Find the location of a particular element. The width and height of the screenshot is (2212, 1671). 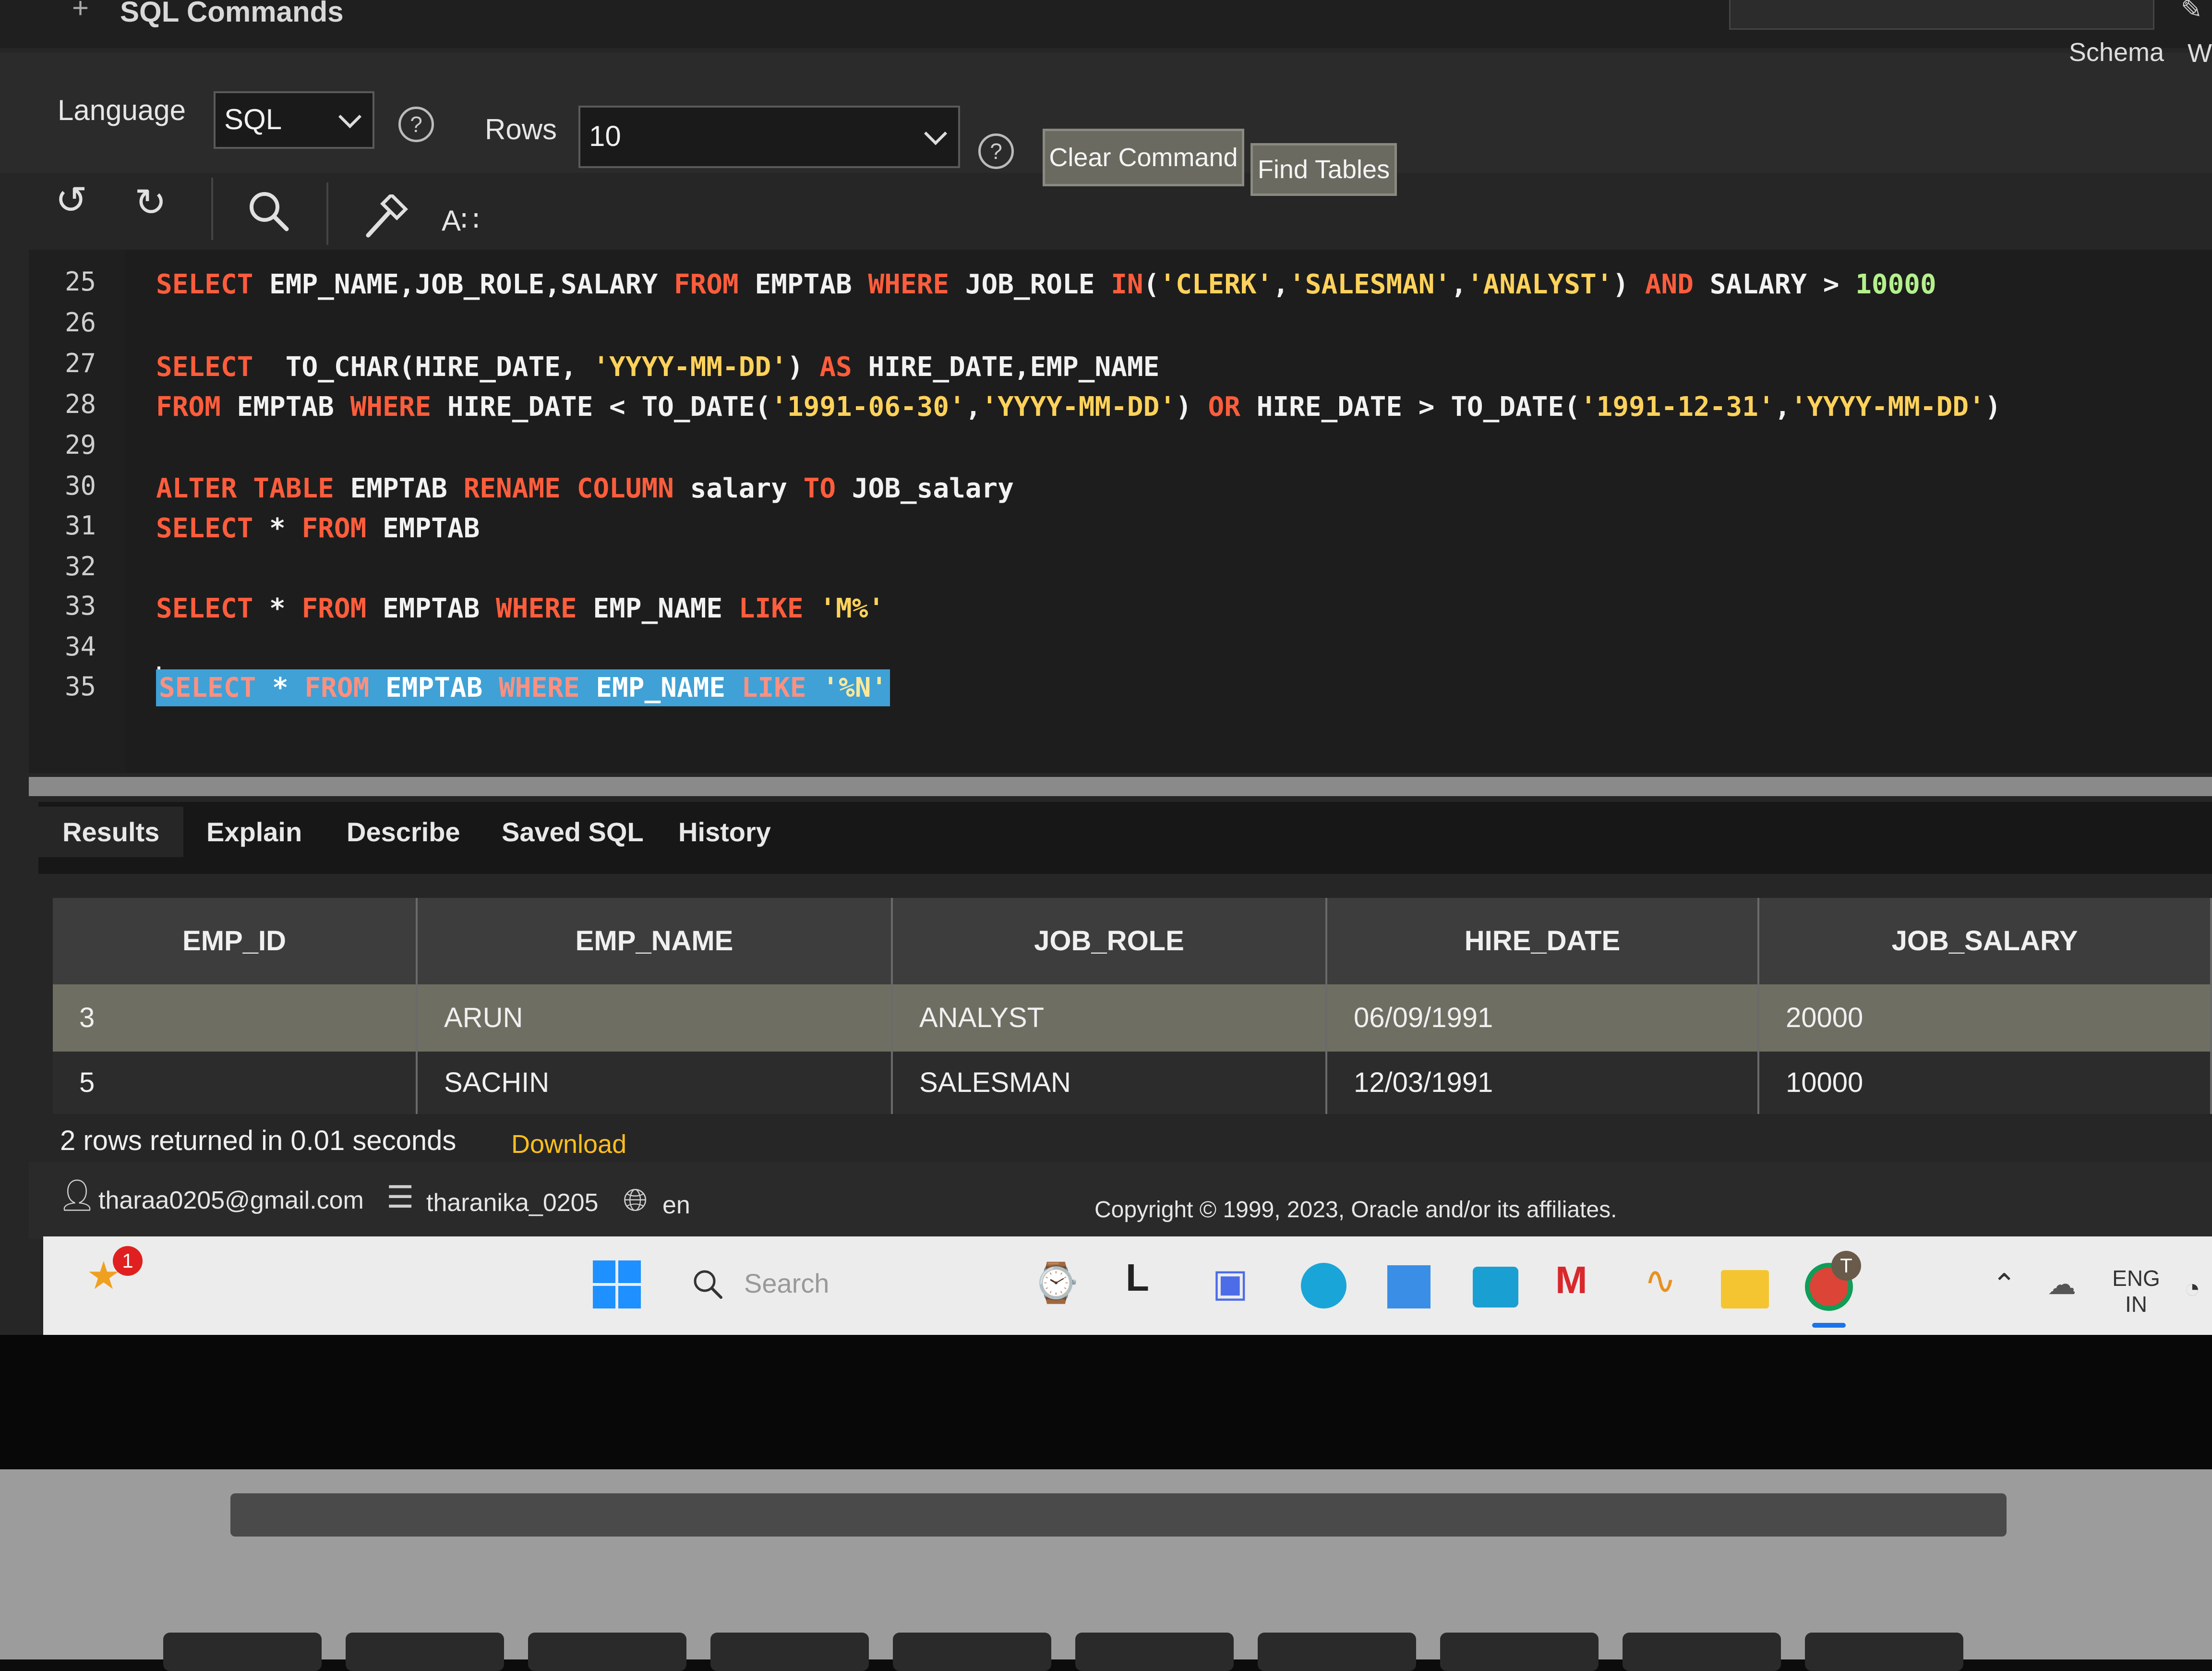

line-number: 28 is located at coordinates (80, 404).